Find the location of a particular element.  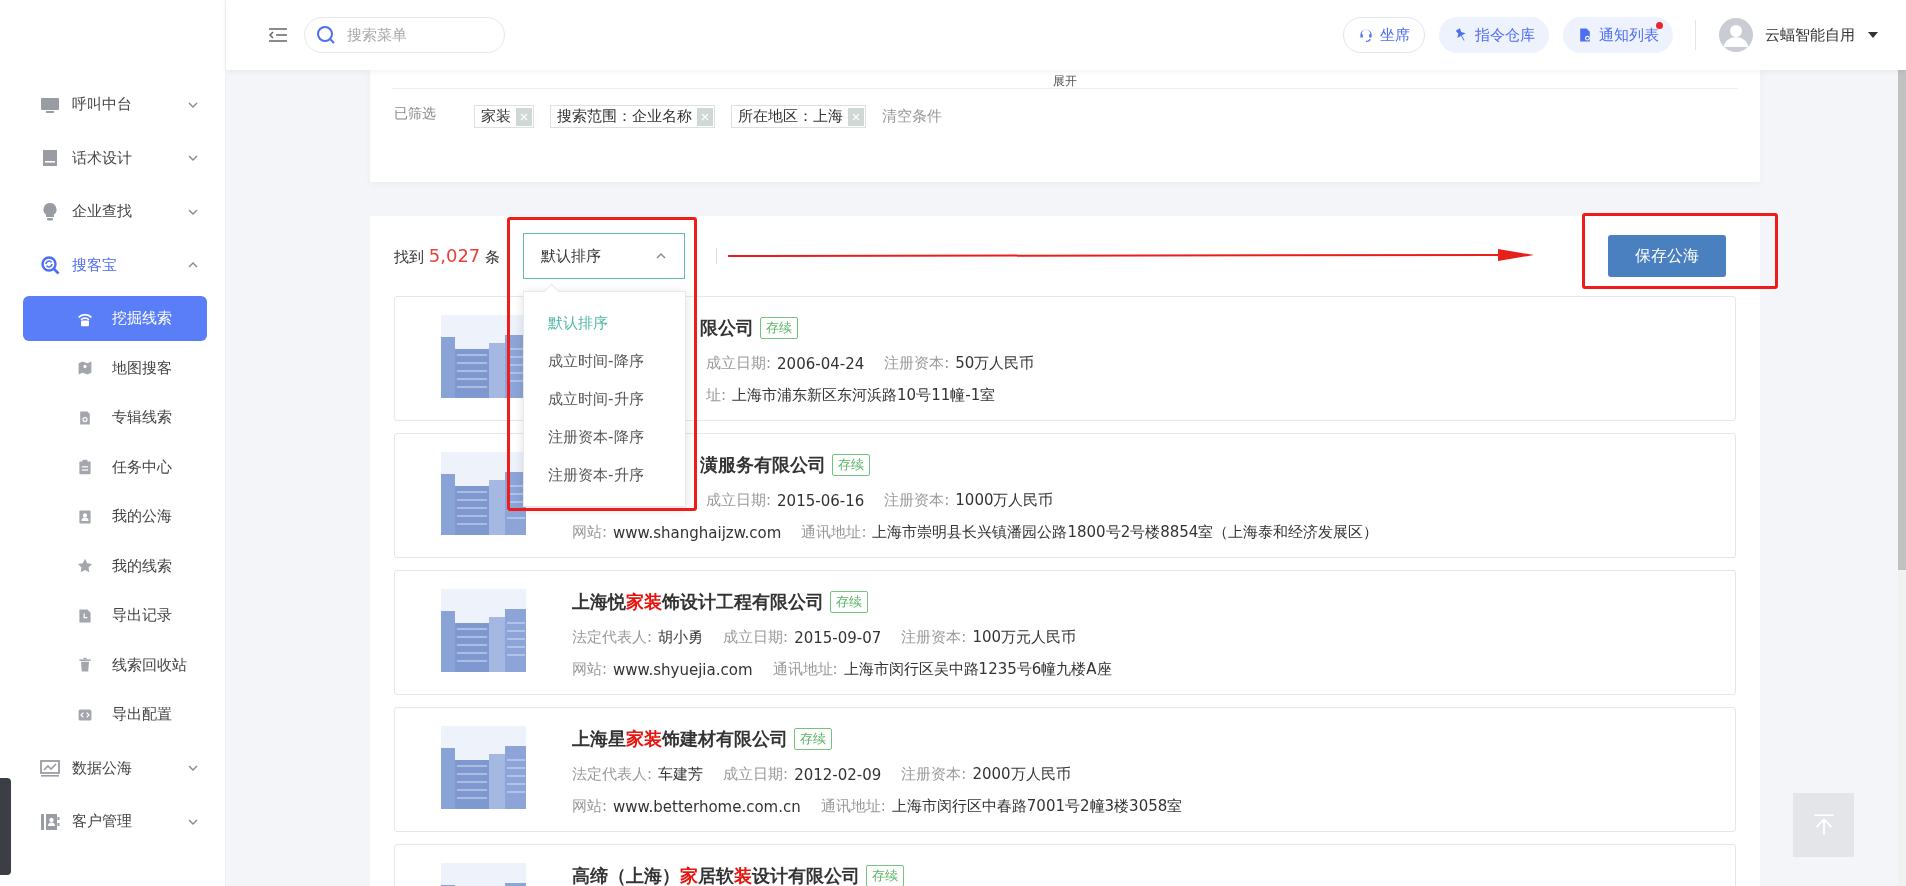

search-field: 搜索菜单 is located at coordinates (404, 35).